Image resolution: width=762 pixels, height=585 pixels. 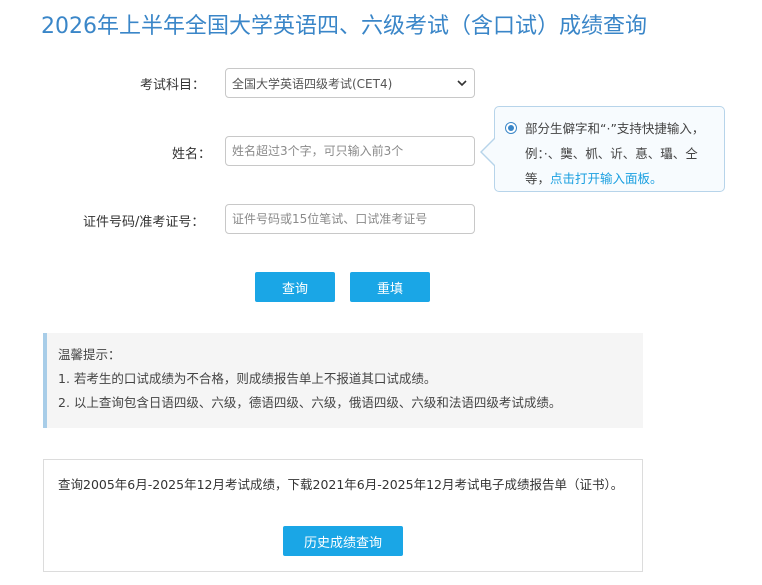 What do you see at coordinates (606, 178) in the screenshot?
I see `open-input-panel-link: 点击打开输入面板。` at bounding box center [606, 178].